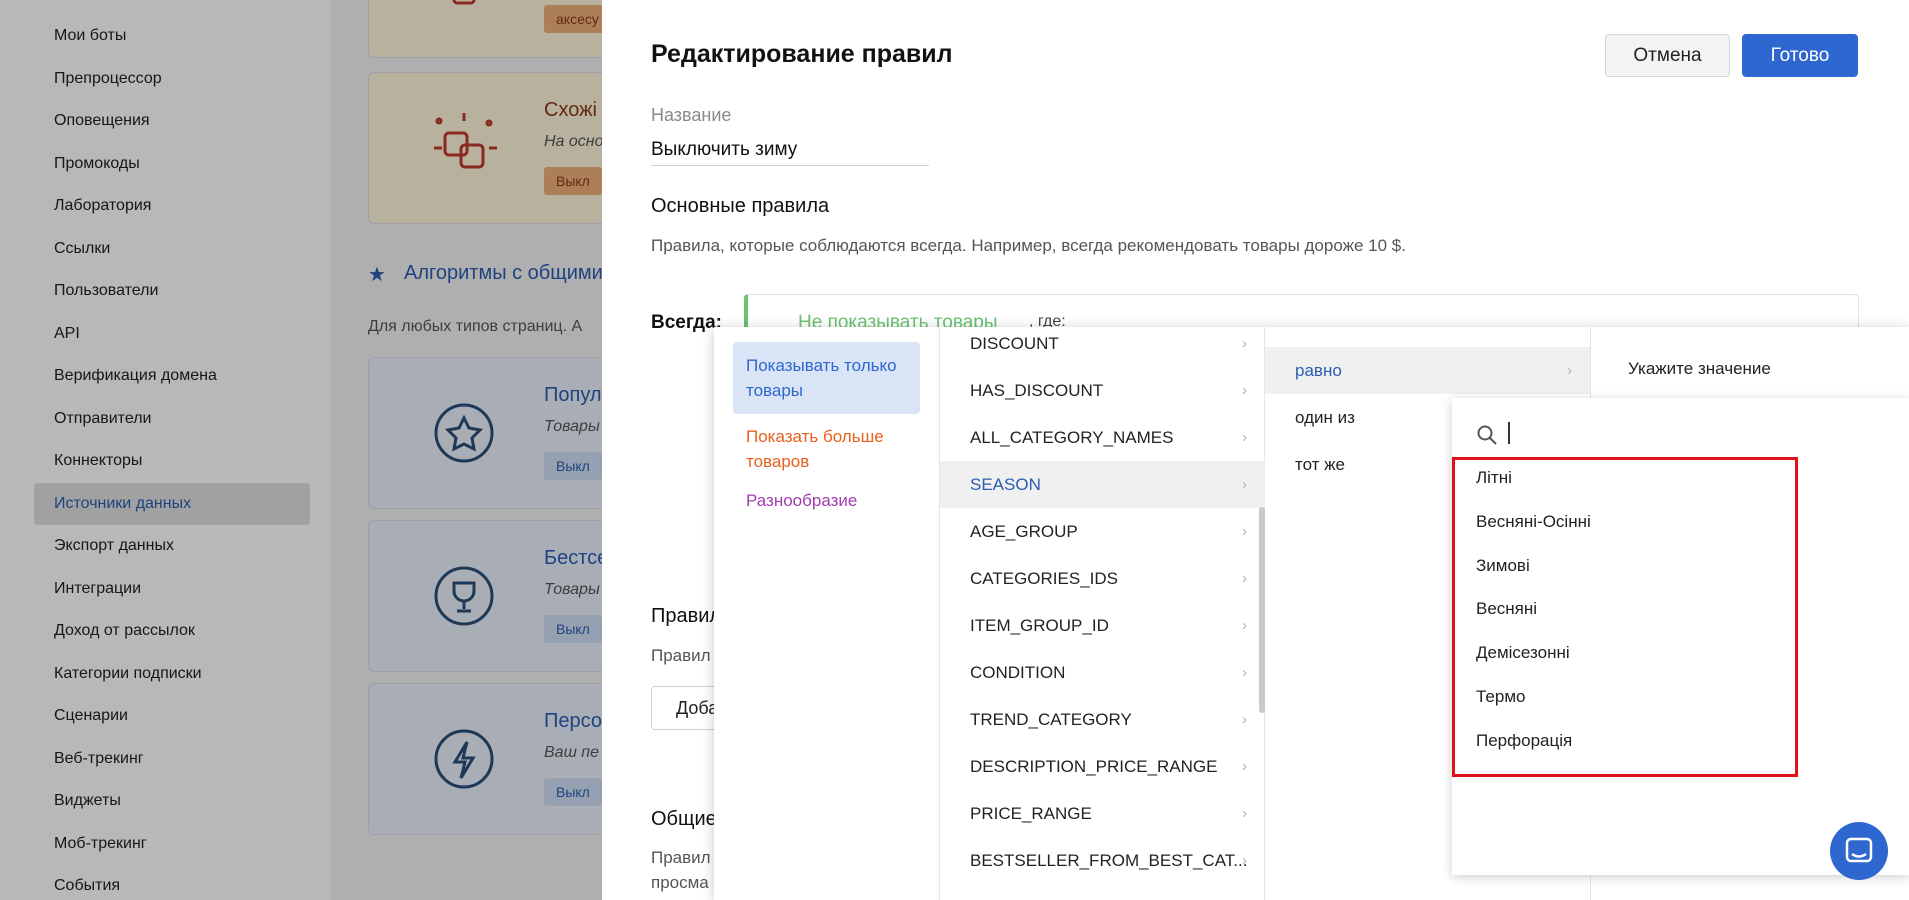 This screenshot has height=900, width=1909. Describe the element at coordinates (1072, 437) in the screenshot. I see `field-option-label: ALL_CATEGORY_NAMES` at that location.